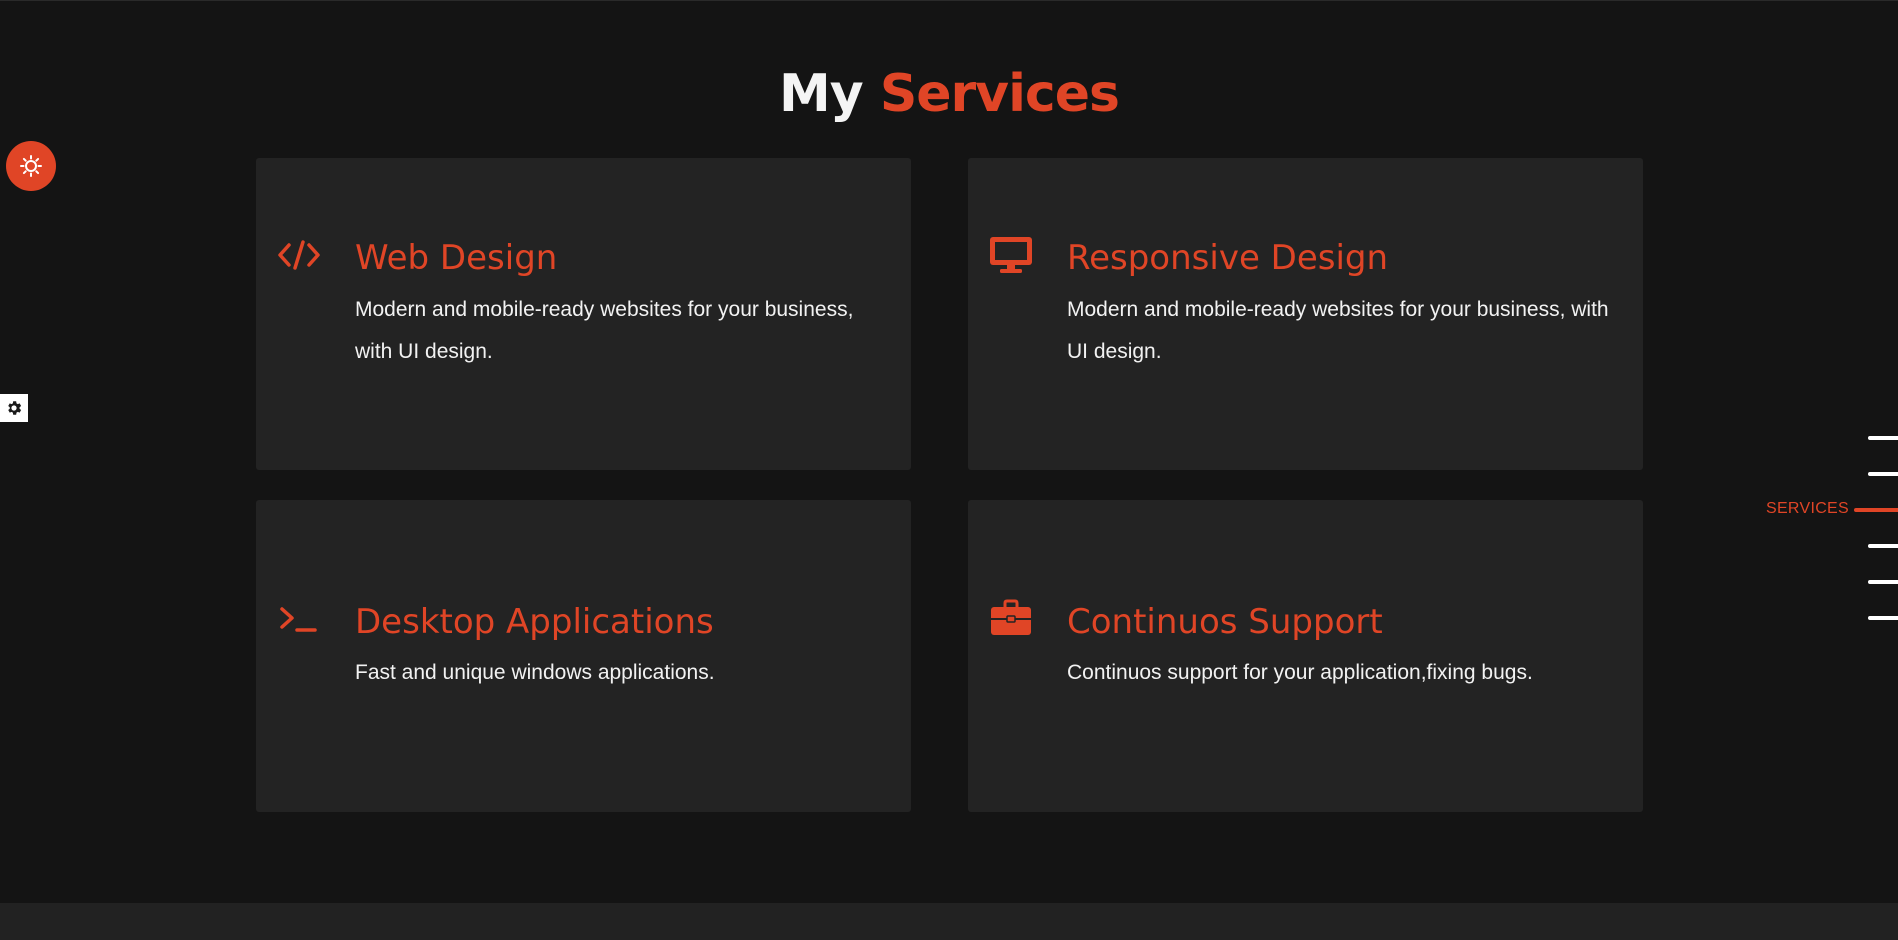 The height and width of the screenshot is (940, 1898). I want to click on service-description: Fast and unique windows applications., so click(535, 672).